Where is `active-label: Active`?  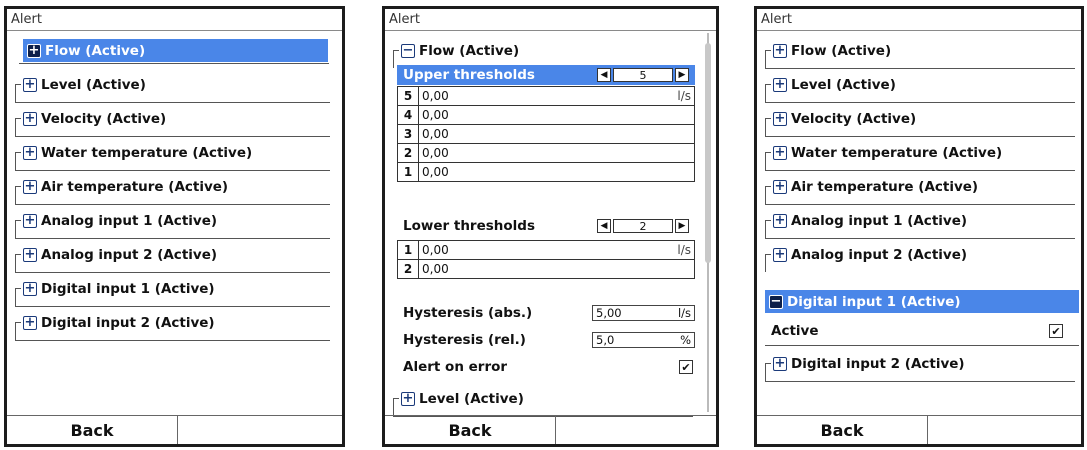 active-label: Active is located at coordinates (795, 331).